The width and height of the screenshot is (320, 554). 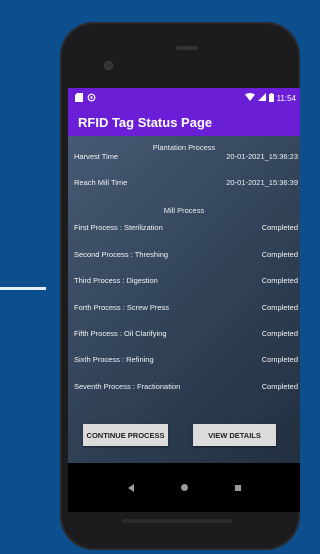 I want to click on view-details-button: VIEW DETAILS, so click(x=234, y=435).